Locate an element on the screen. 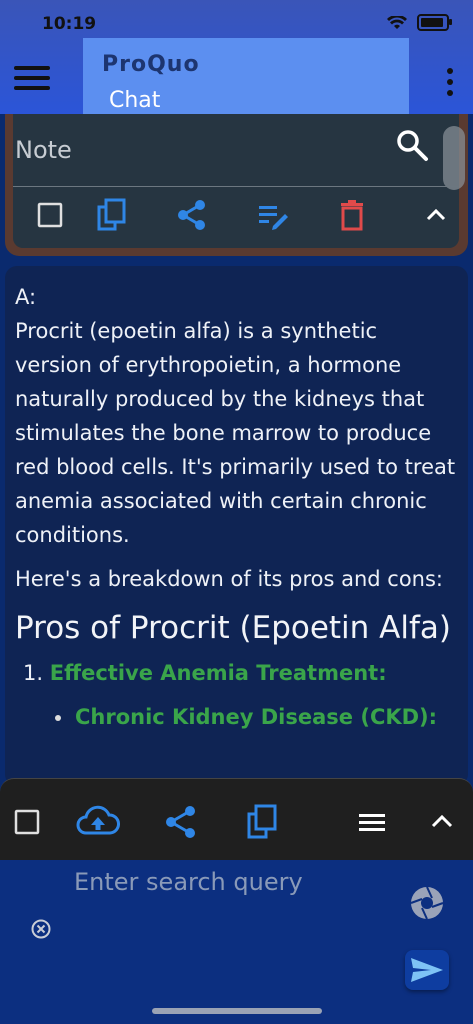  send-button is located at coordinates (427, 970).